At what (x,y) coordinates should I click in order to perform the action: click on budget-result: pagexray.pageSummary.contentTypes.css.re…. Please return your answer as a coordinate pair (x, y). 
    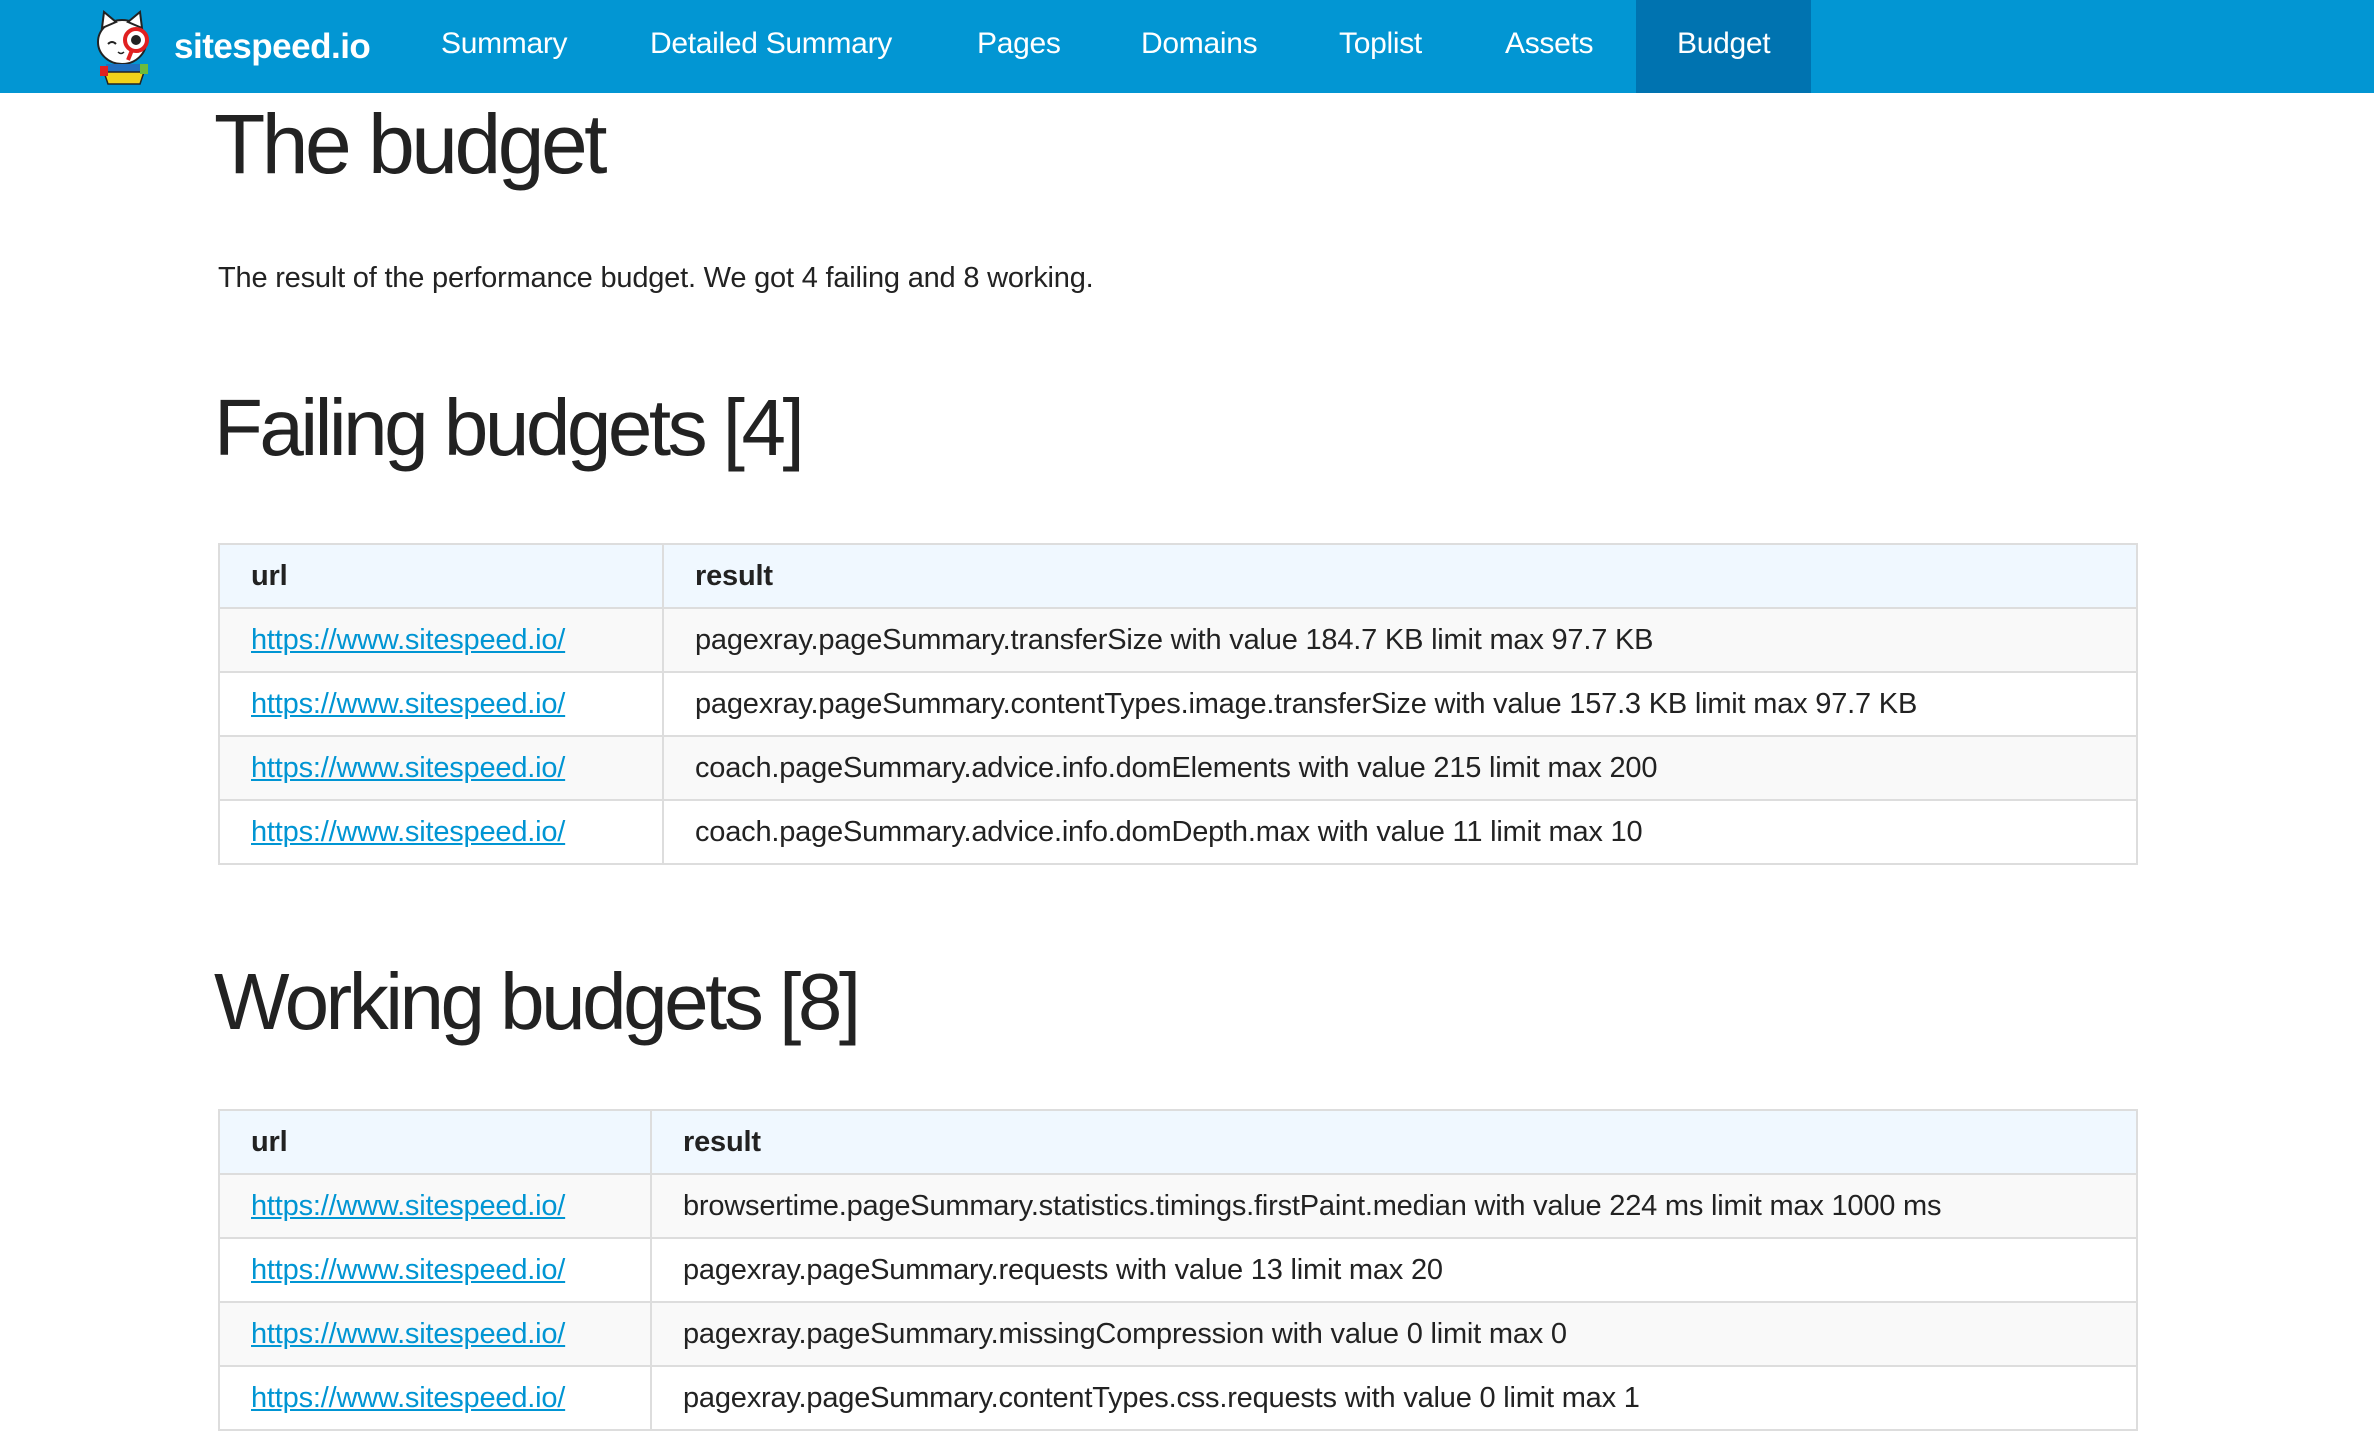
    Looking at the image, I should click on (1394, 1398).